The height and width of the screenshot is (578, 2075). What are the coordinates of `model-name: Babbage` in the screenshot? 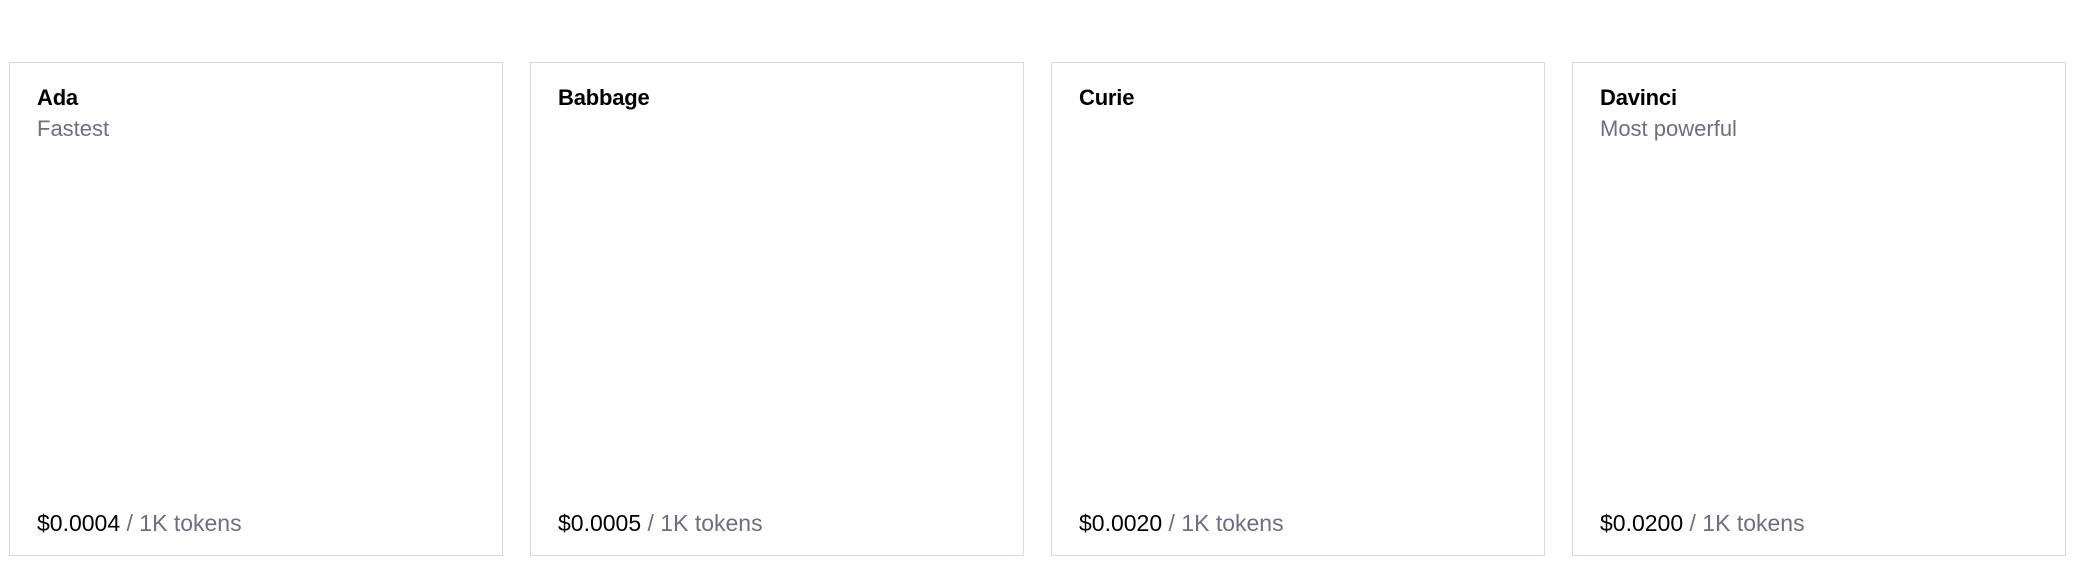 It's located at (604, 97).